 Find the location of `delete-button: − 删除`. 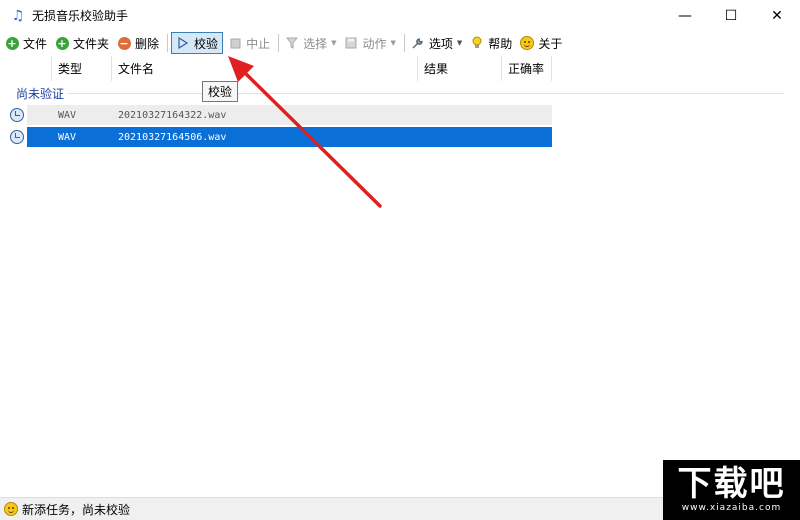

delete-button: − 删除 is located at coordinates (138, 43).